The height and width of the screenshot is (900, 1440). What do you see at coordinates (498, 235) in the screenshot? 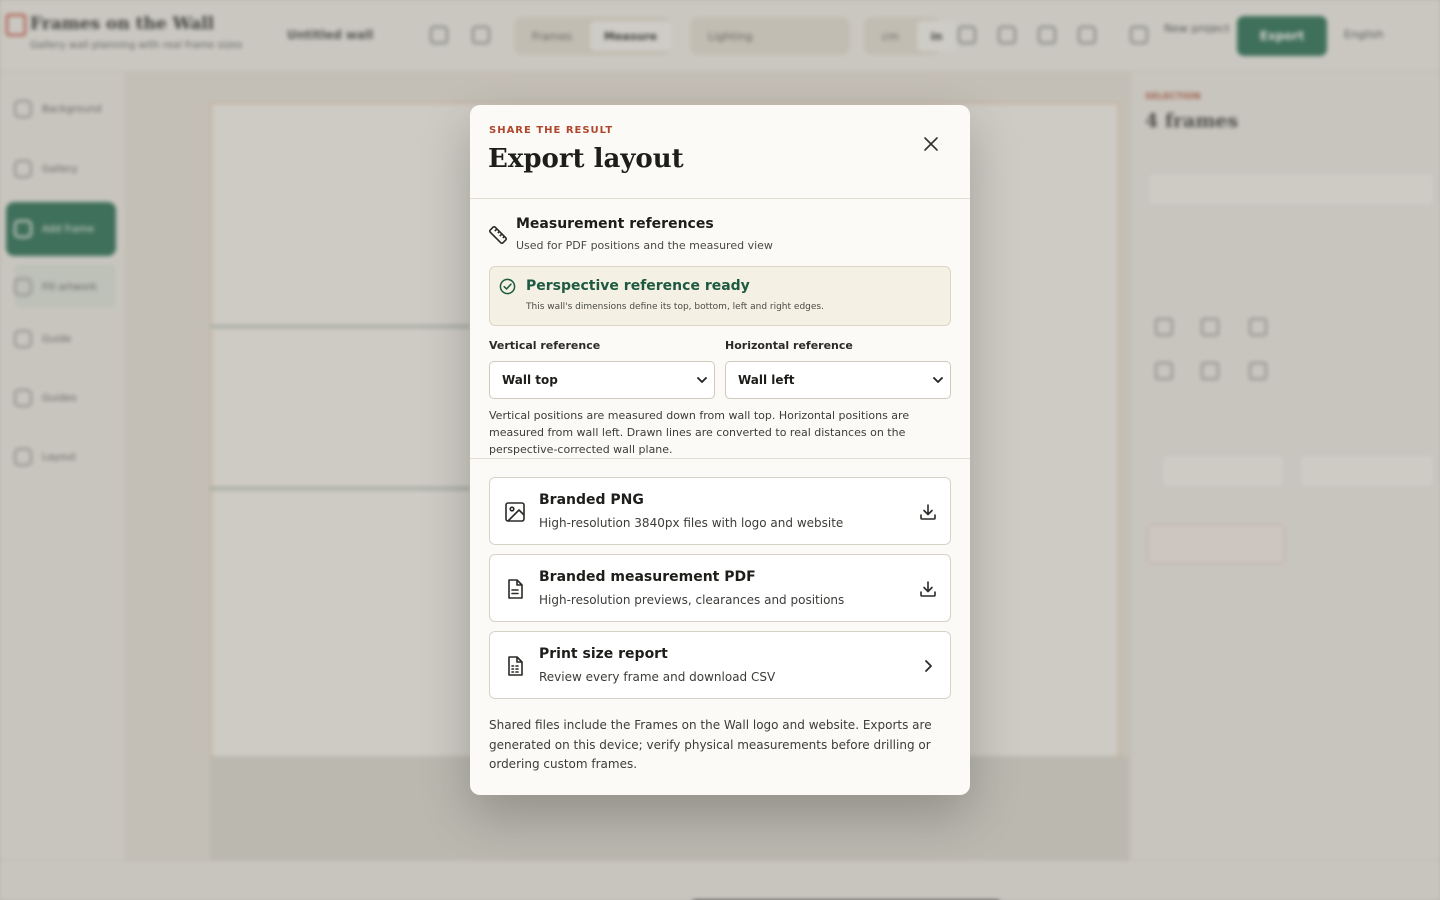
I see `ruler-icon` at bounding box center [498, 235].